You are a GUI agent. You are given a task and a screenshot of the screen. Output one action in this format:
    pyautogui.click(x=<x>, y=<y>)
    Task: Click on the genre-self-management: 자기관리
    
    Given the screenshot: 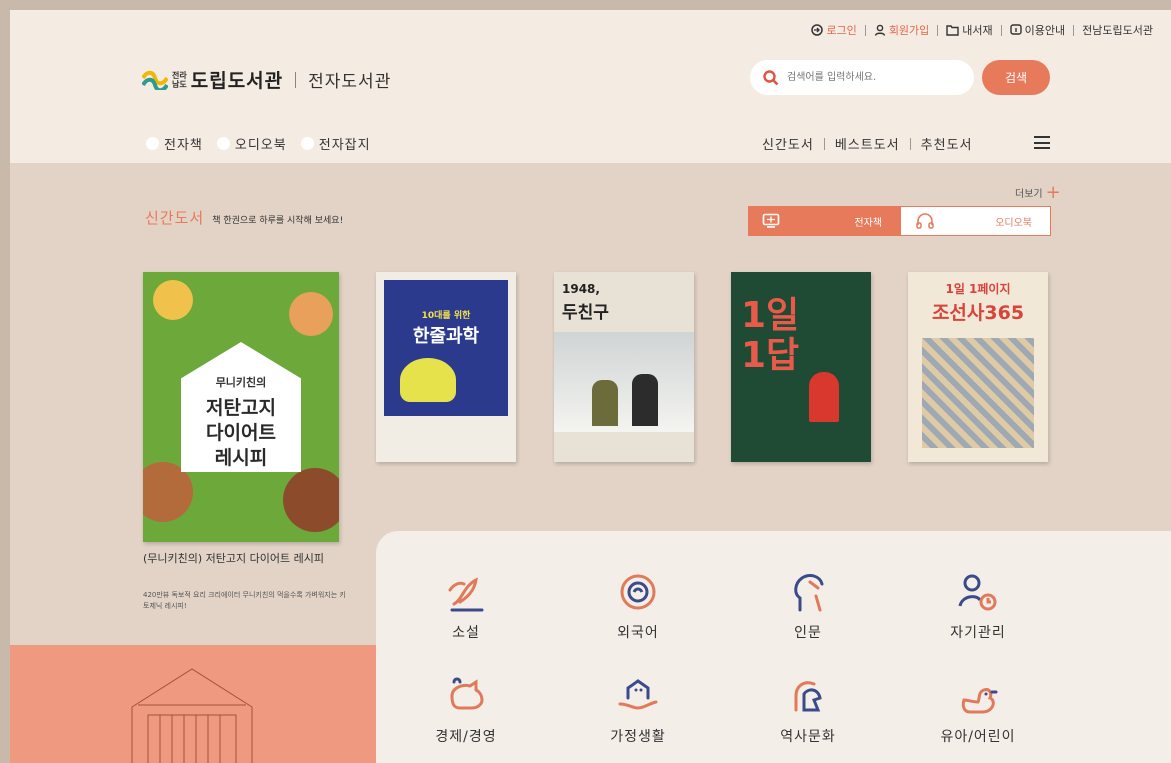 What is the action you would take?
    pyautogui.click(x=978, y=604)
    